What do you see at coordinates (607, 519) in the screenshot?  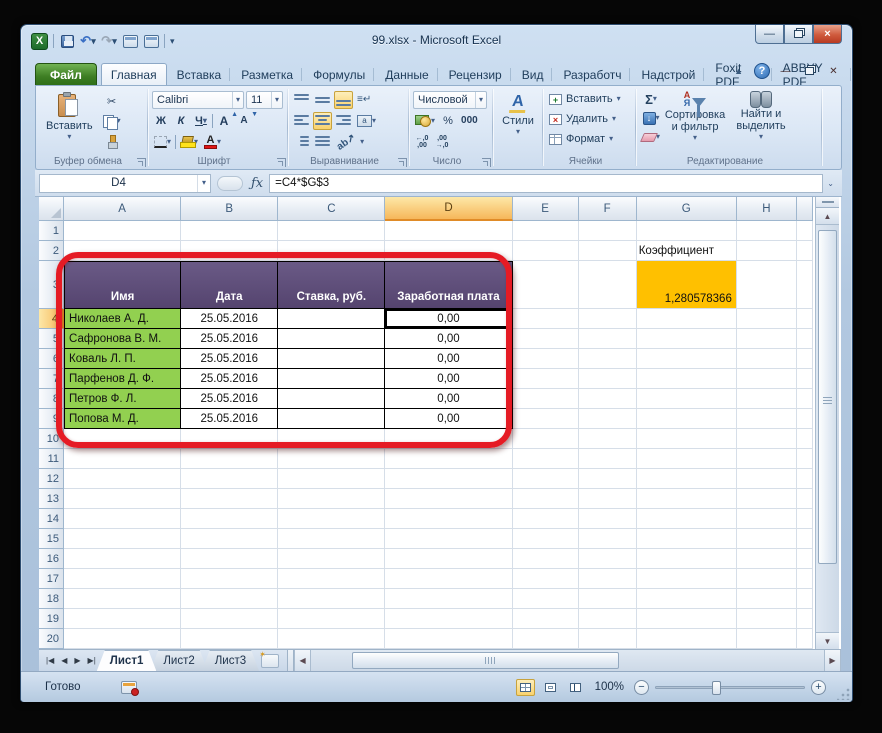 I see `cell-F14` at bounding box center [607, 519].